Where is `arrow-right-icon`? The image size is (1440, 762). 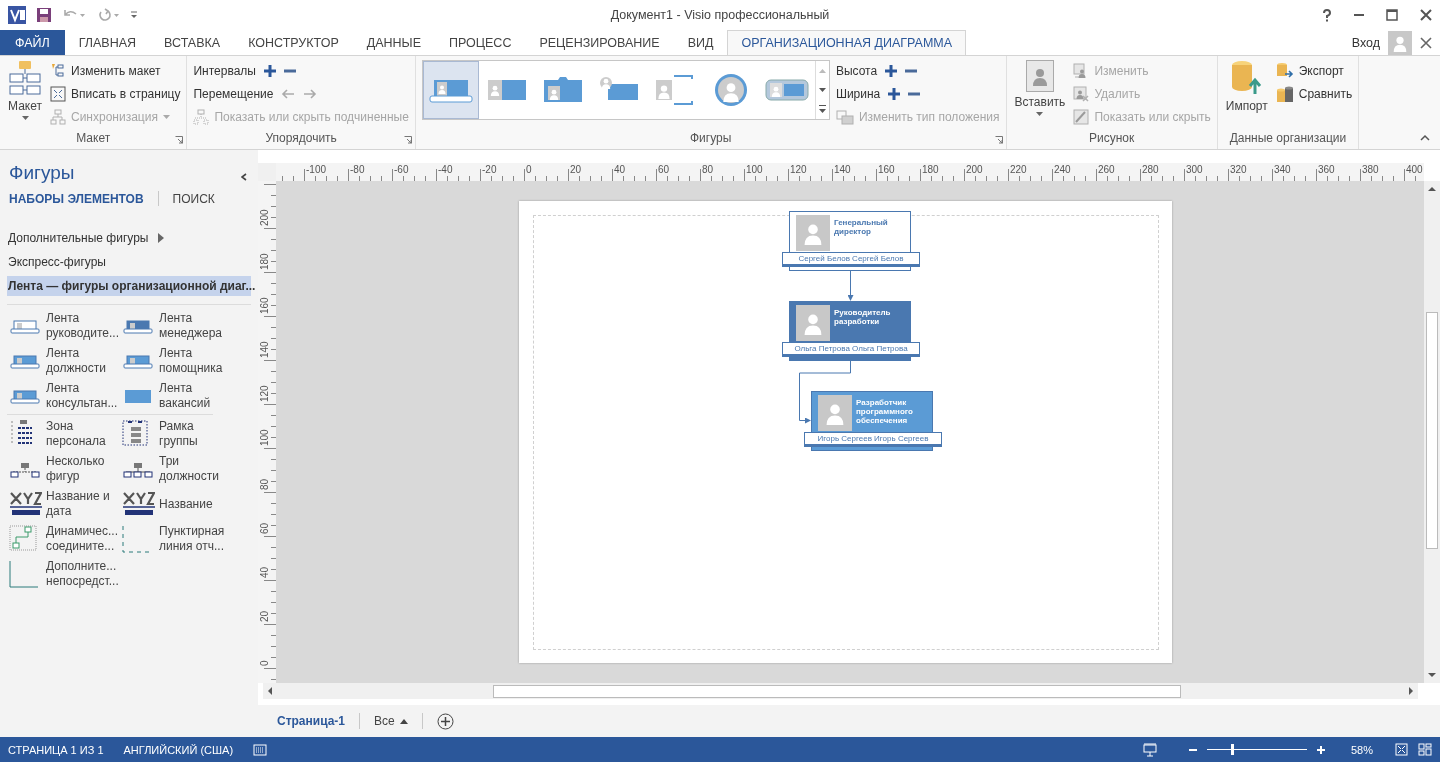
arrow-right-icon is located at coordinates (310, 93).